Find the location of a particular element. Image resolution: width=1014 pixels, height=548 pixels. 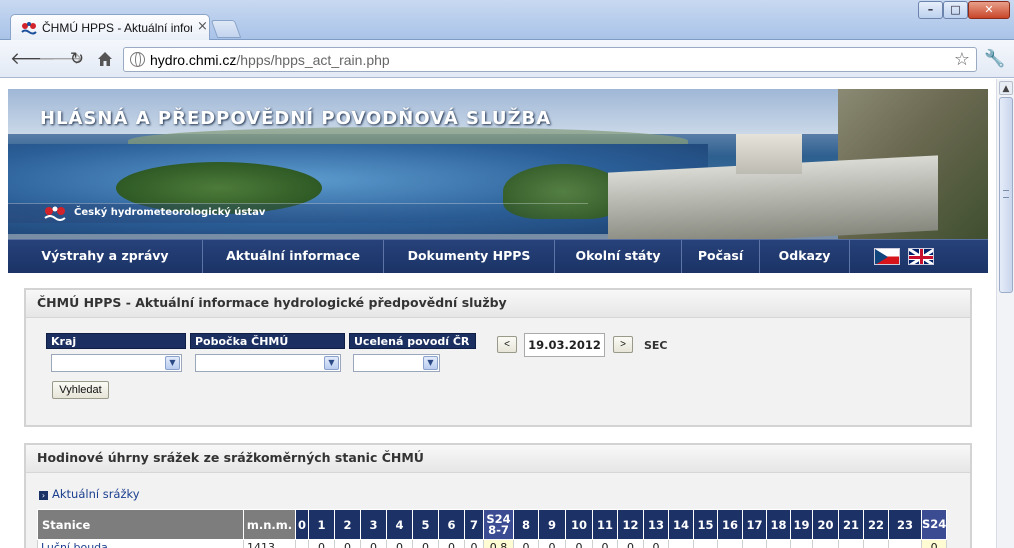

scrollbar-thumb is located at coordinates (1006, 195).